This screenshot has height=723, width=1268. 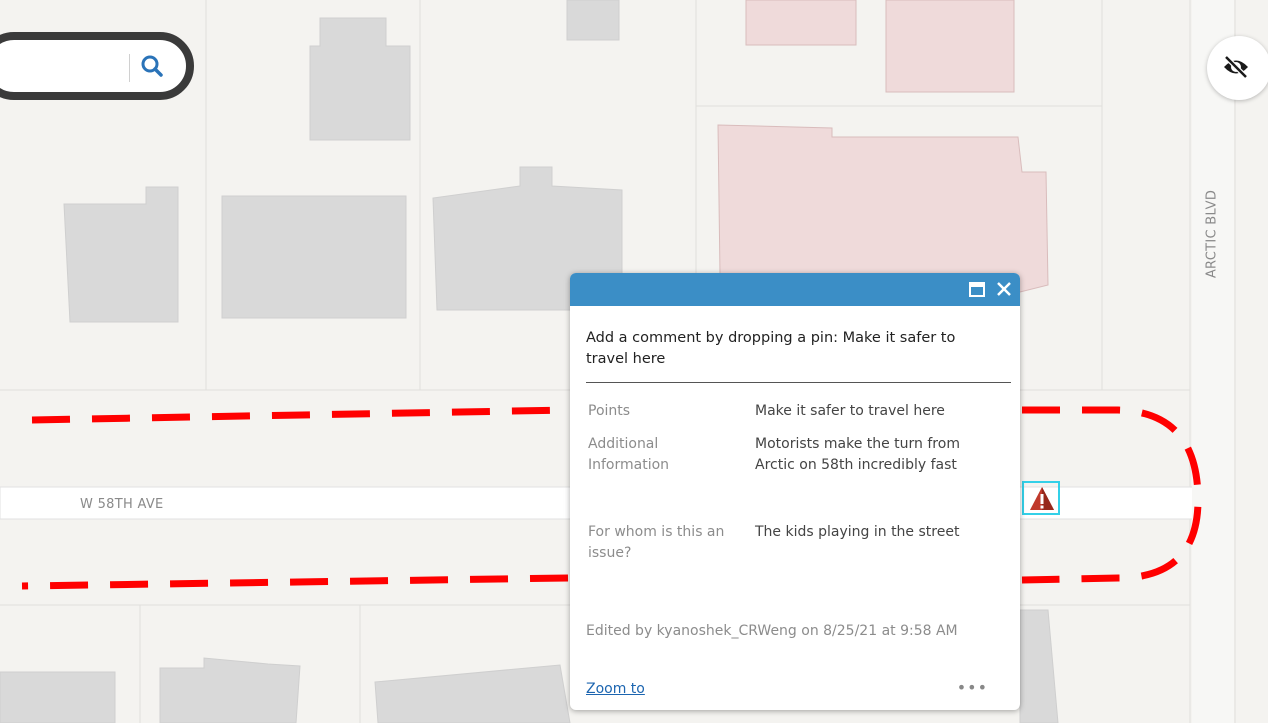 I want to click on maximize-icon, so click(x=977, y=289).